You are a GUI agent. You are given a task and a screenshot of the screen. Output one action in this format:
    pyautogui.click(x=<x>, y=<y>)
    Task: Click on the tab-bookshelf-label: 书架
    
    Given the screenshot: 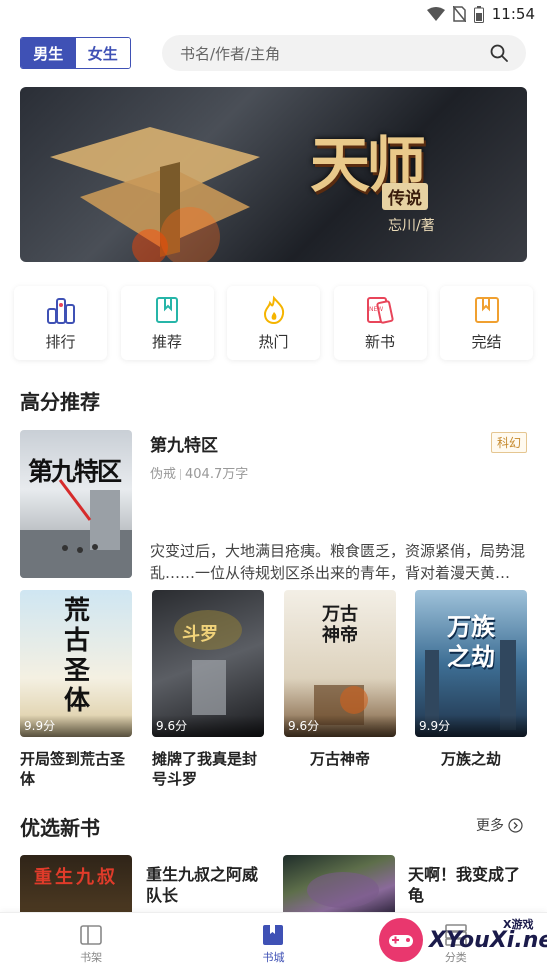 What is the action you would take?
    pyautogui.click(x=91, y=957)
    